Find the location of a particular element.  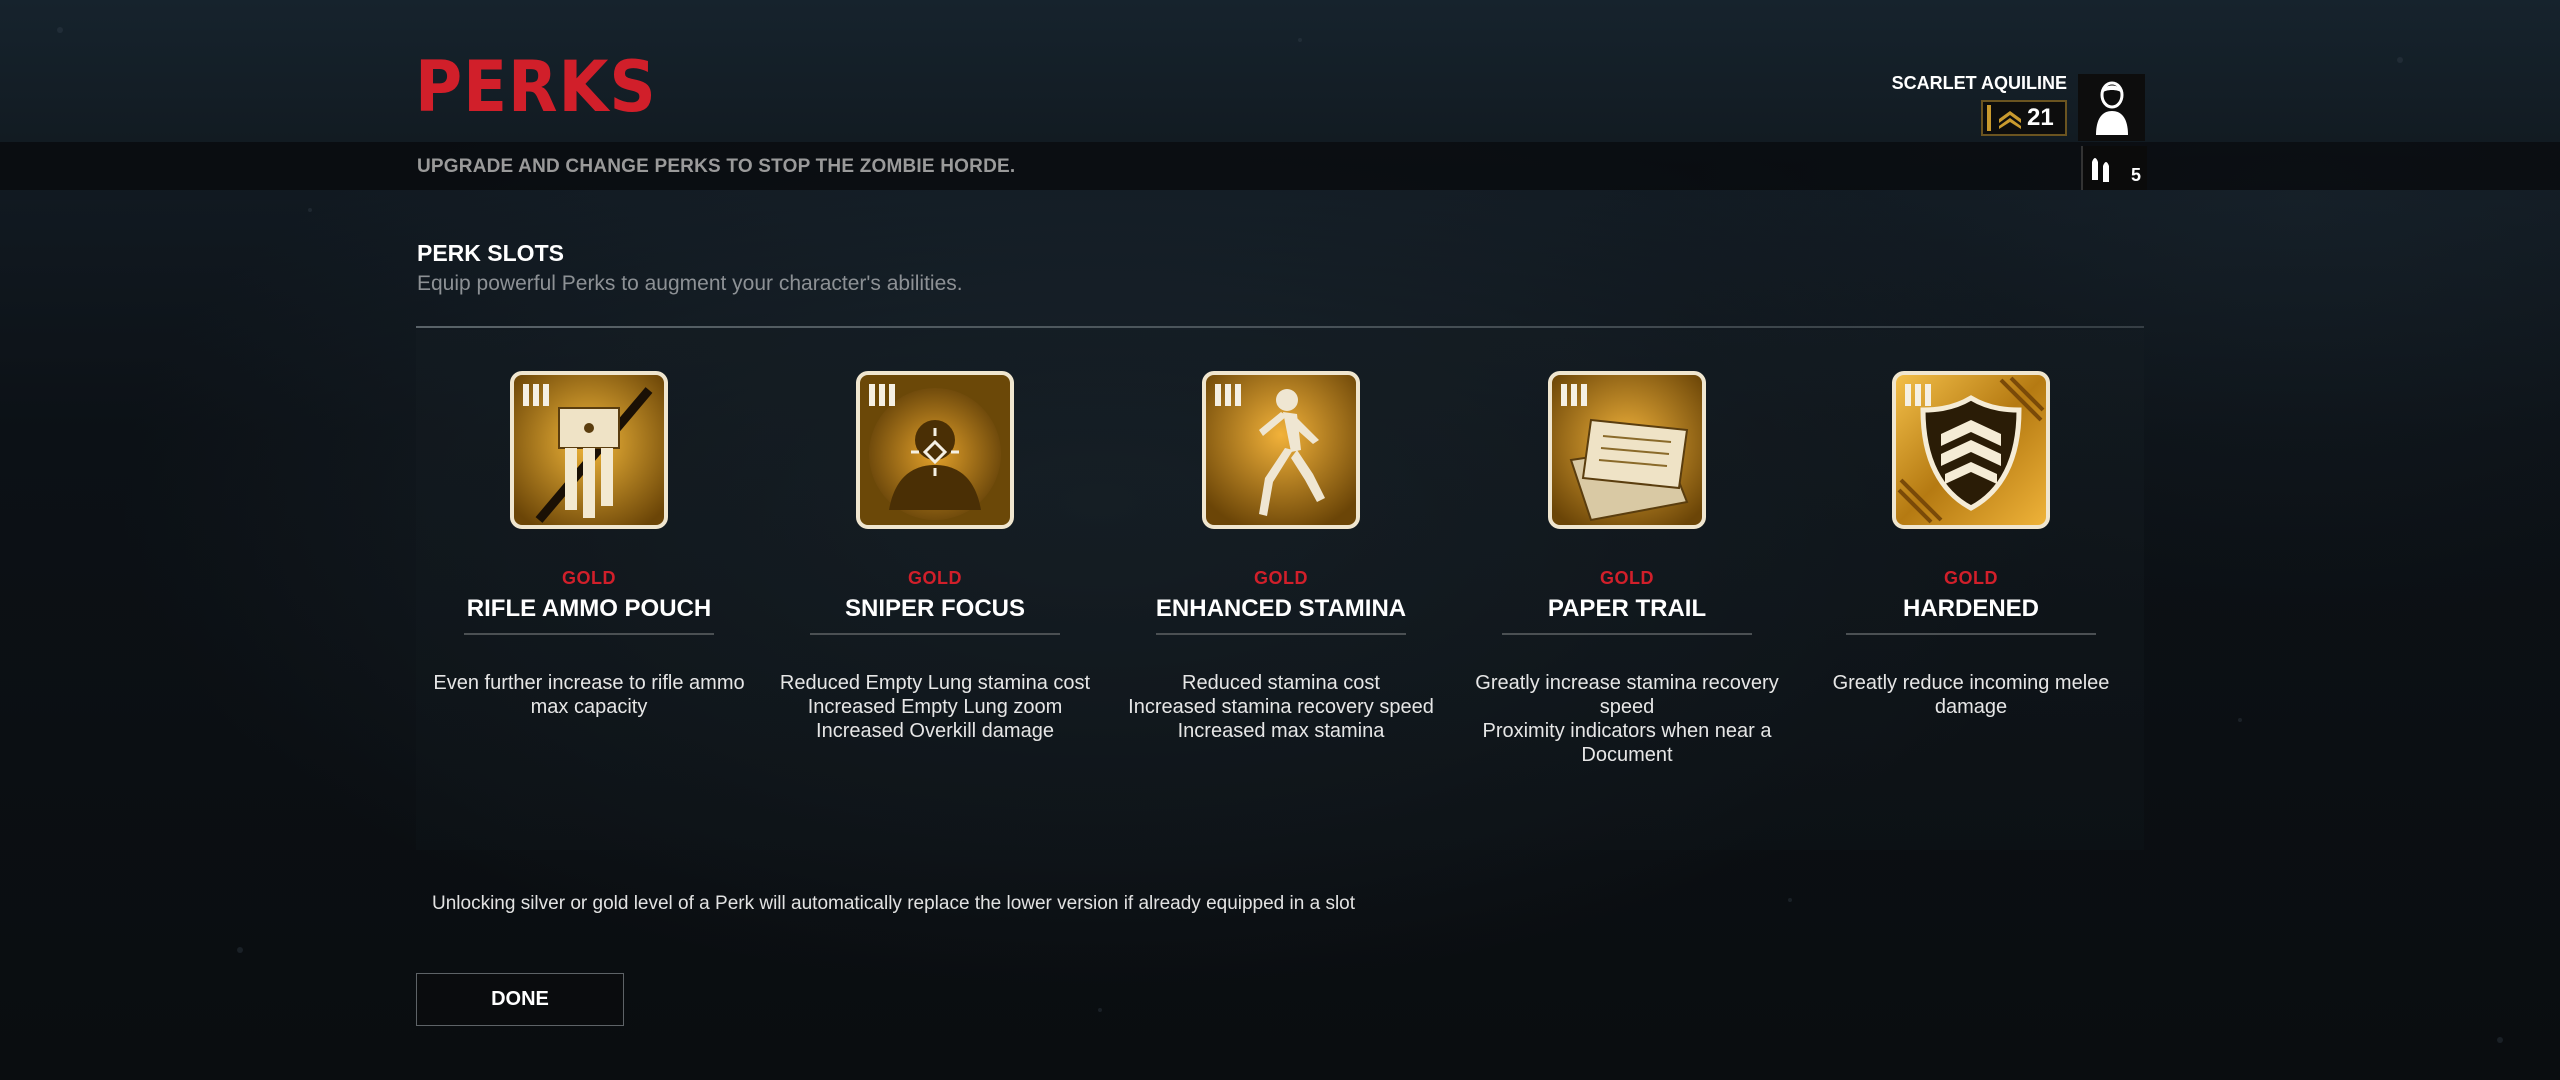

bullet-count: 5 is located at coordinates (2135, 175).